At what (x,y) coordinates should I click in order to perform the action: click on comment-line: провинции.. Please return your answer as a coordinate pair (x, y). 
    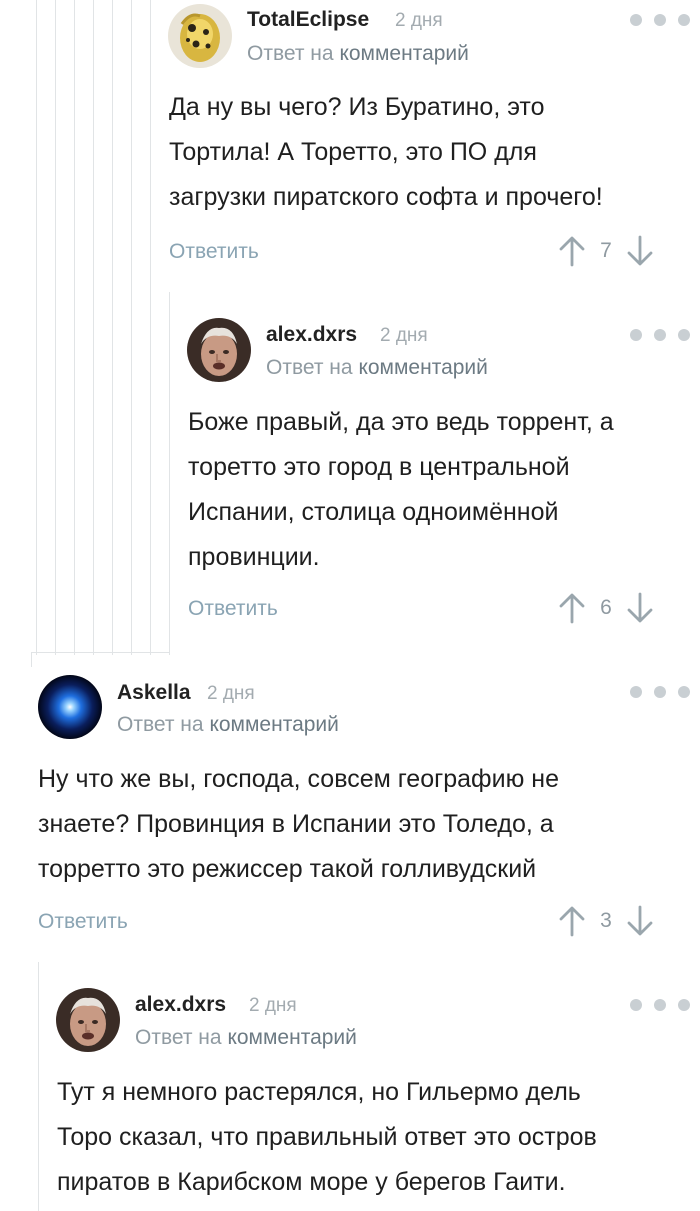
    Looking at the image, I should click on (254, 557).